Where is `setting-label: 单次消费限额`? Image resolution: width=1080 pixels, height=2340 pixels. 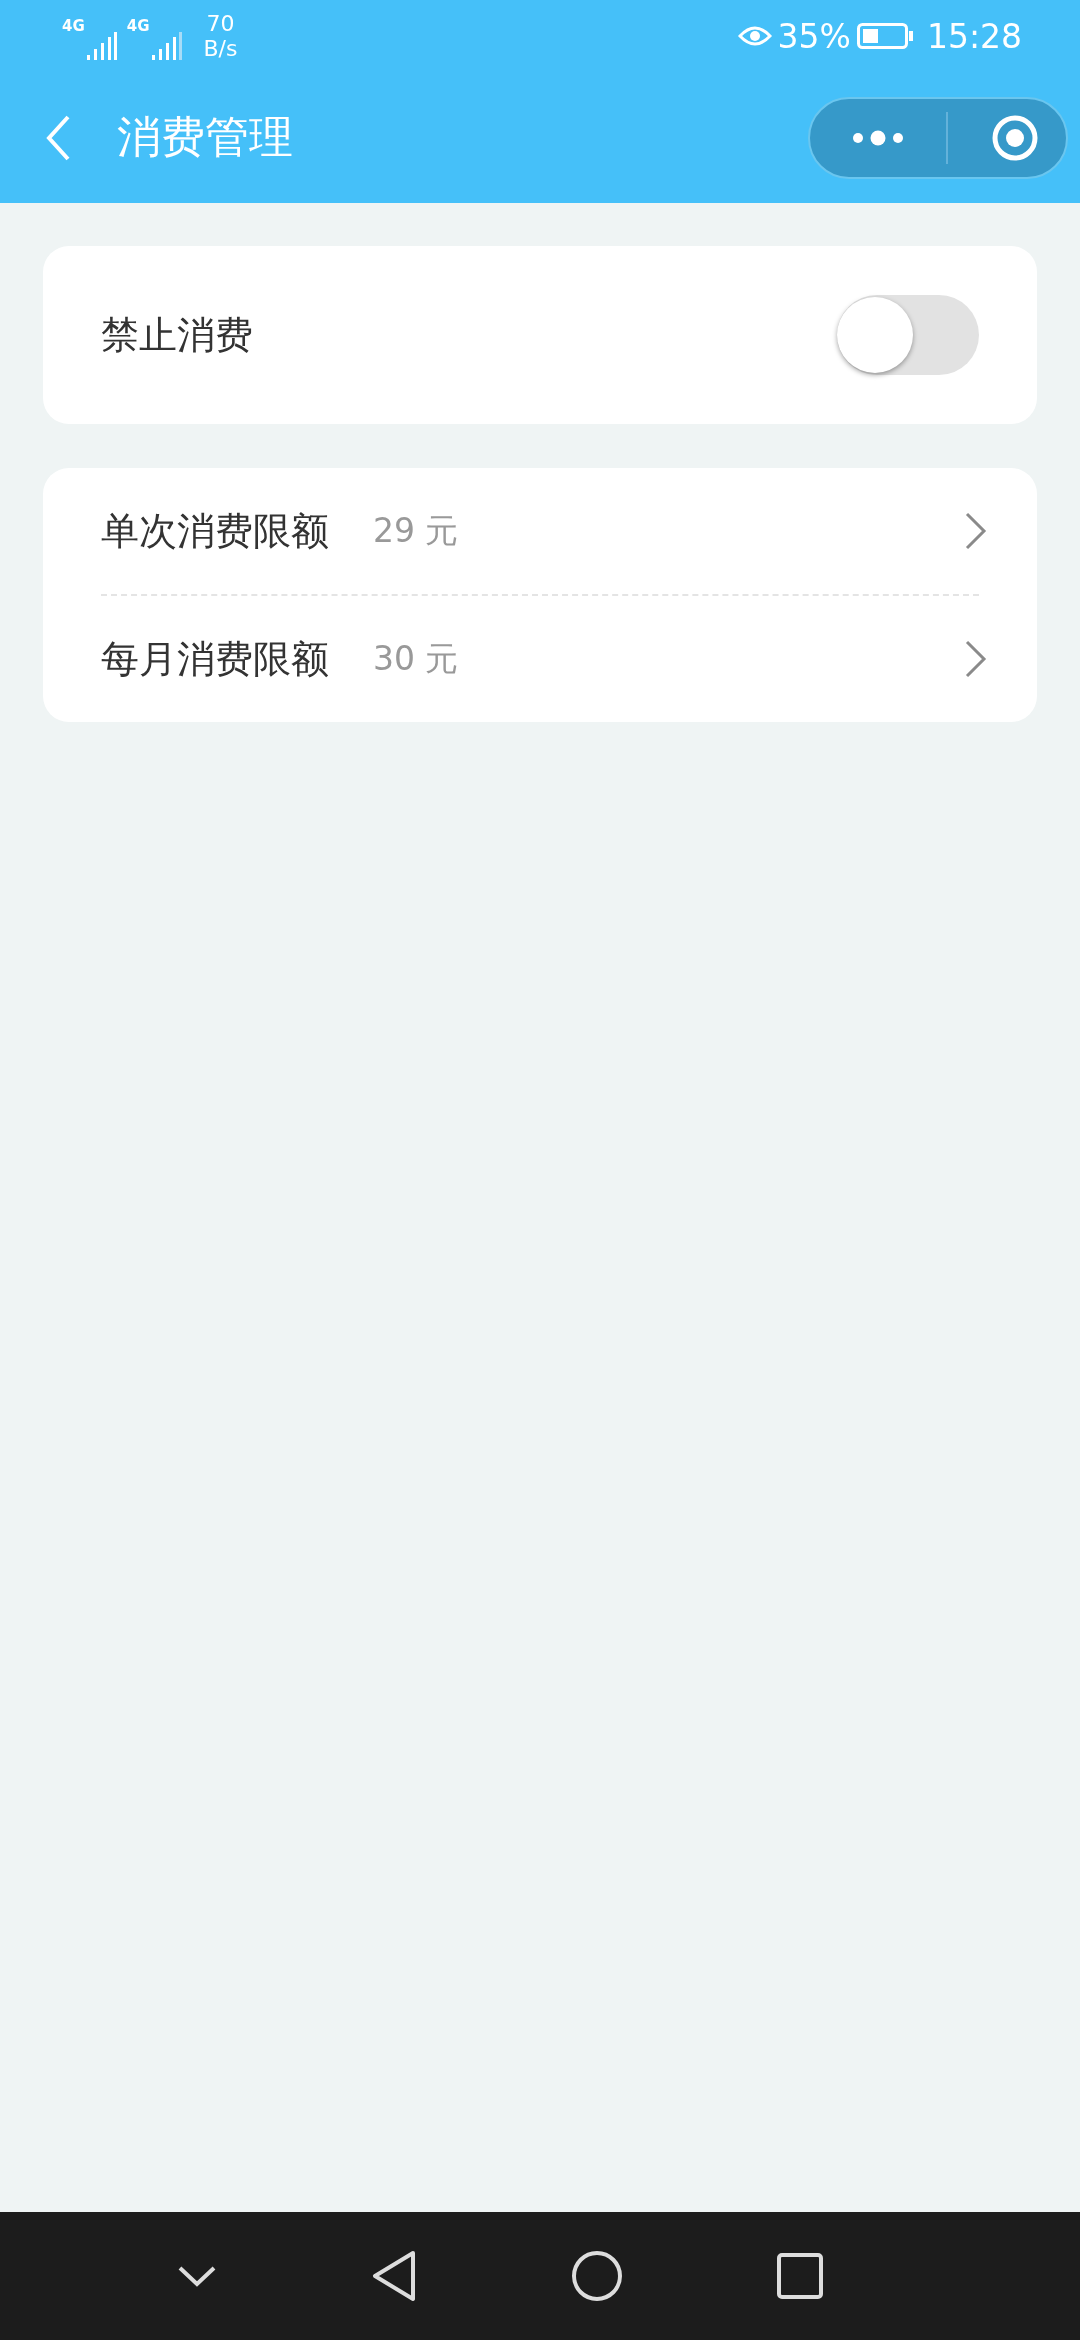
setting-label: 单次消费限额 is located at coordinates (215, 531).